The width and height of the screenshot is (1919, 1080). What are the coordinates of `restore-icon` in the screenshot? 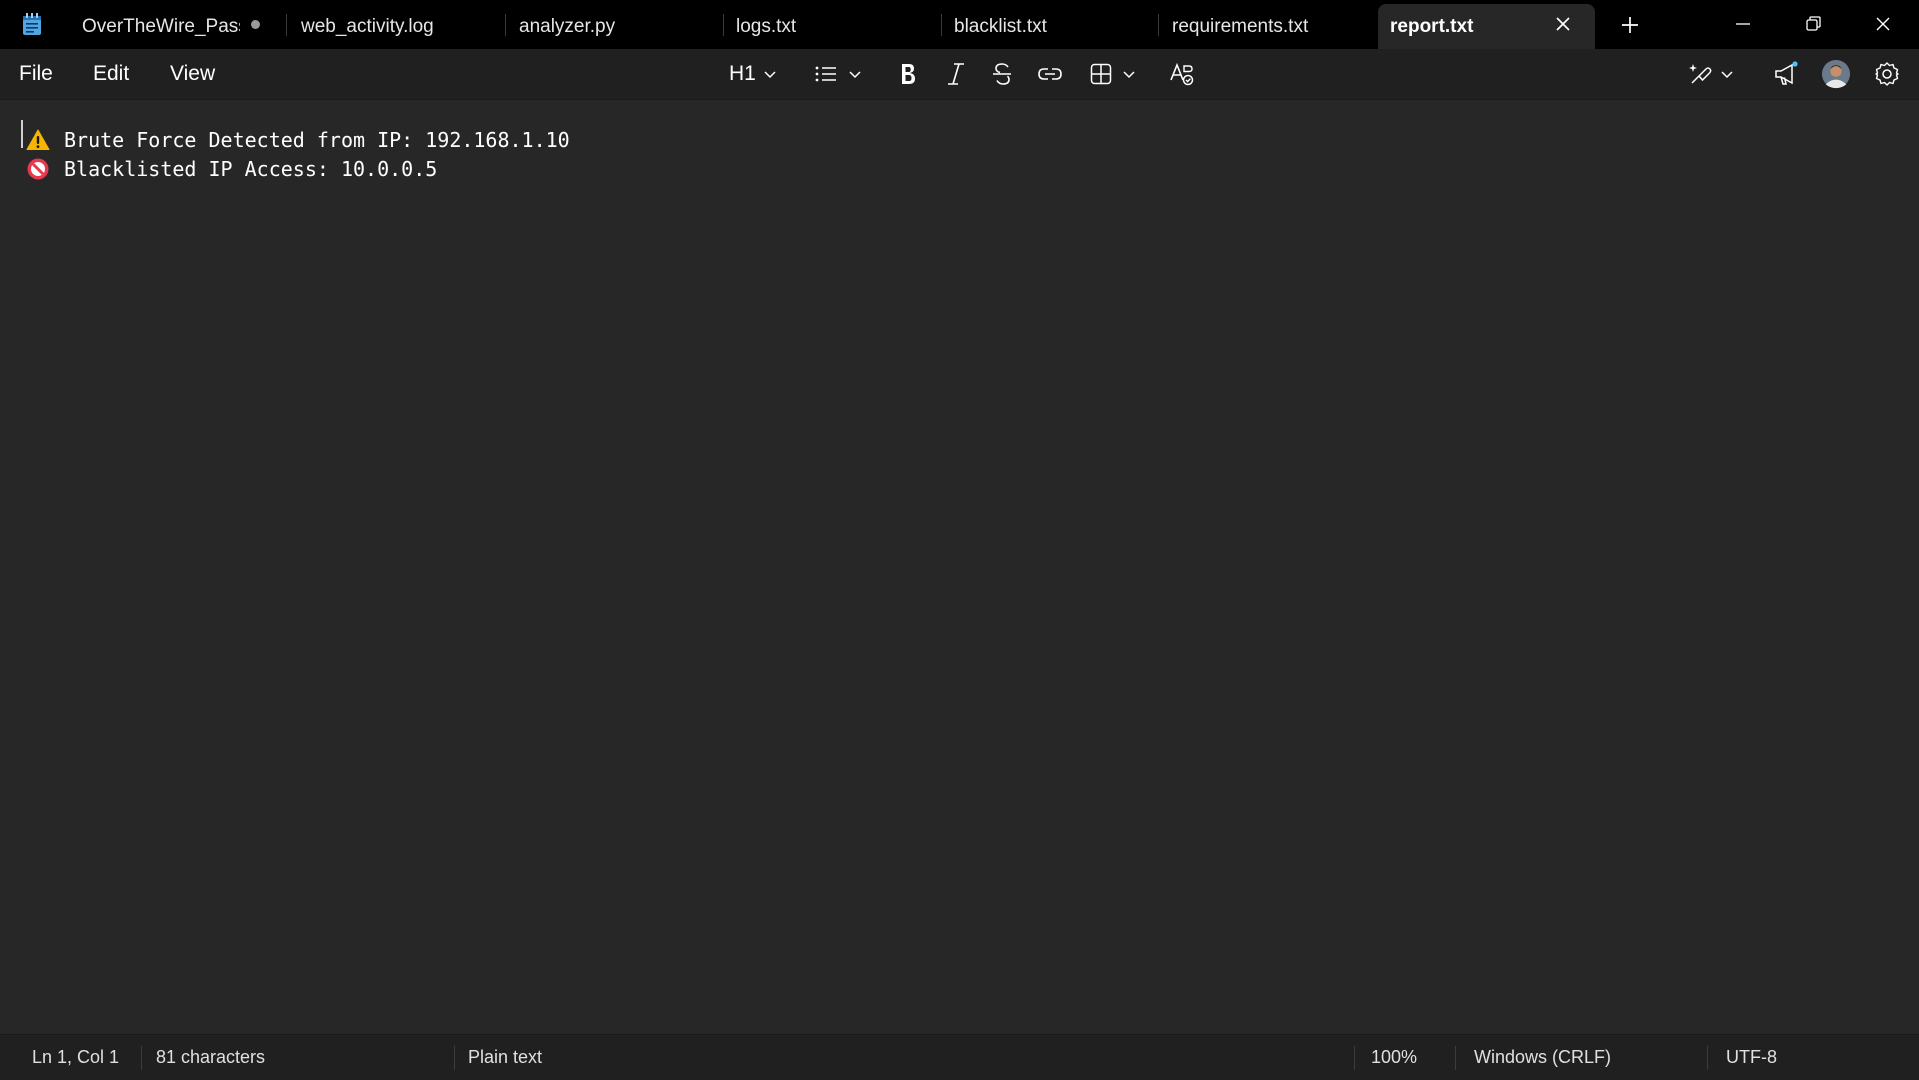 It's located at (1813, 24).